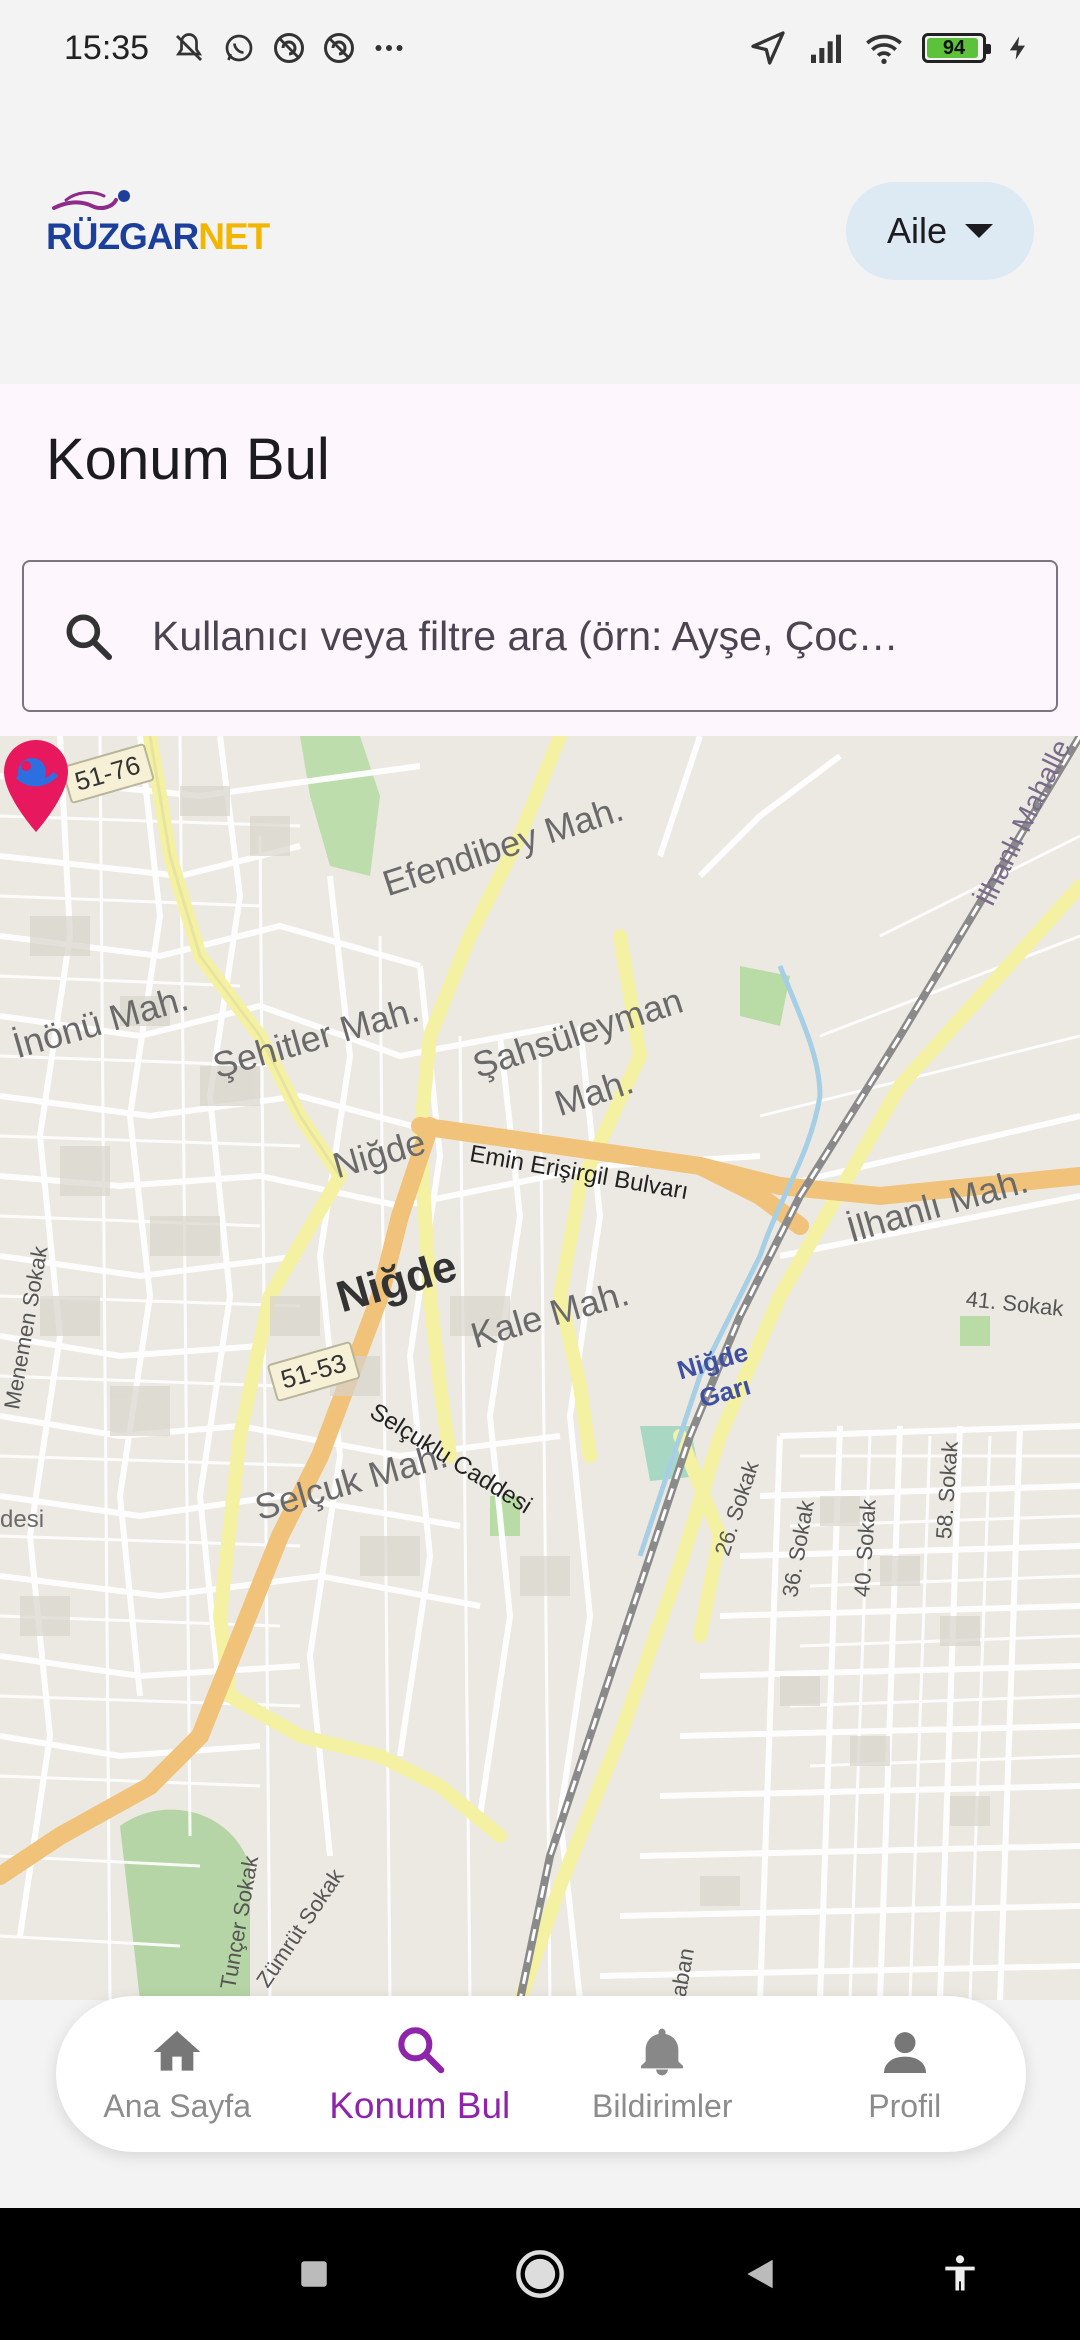  I want to click on page-title: Konum Bul, so click(188, 459).